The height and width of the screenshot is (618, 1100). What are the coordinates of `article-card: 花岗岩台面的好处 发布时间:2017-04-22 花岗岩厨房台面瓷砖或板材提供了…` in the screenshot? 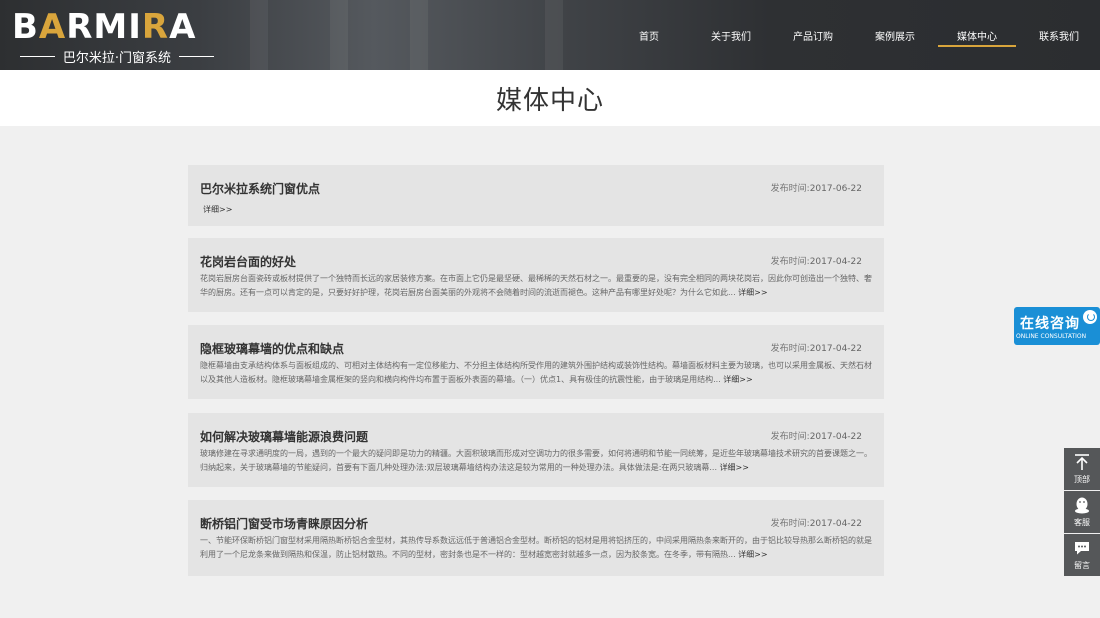 It's located at (536, 275).